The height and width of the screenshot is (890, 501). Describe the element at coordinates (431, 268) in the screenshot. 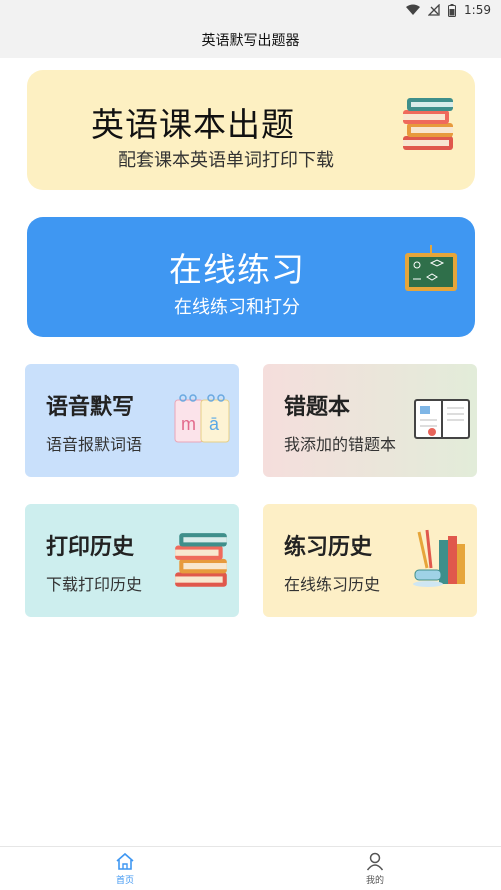

I see `chalkboard-icon` at that location.